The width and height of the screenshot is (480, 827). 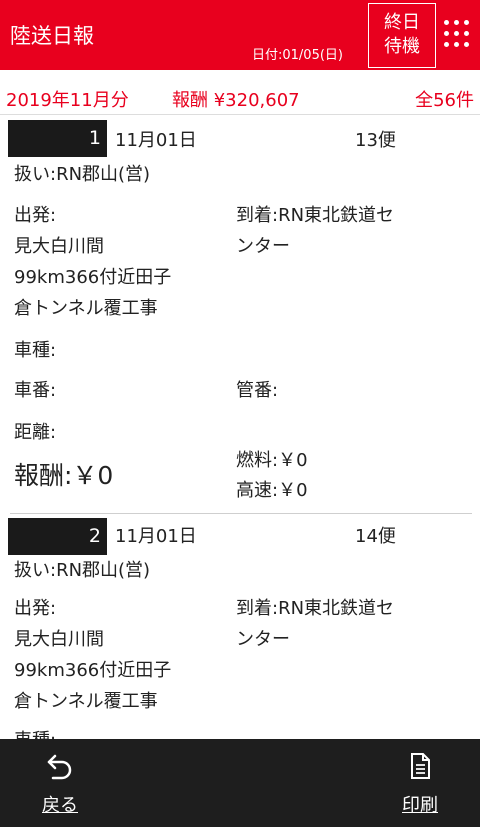 I want to click on record-bin: 14便, so click(x=375, y=536).